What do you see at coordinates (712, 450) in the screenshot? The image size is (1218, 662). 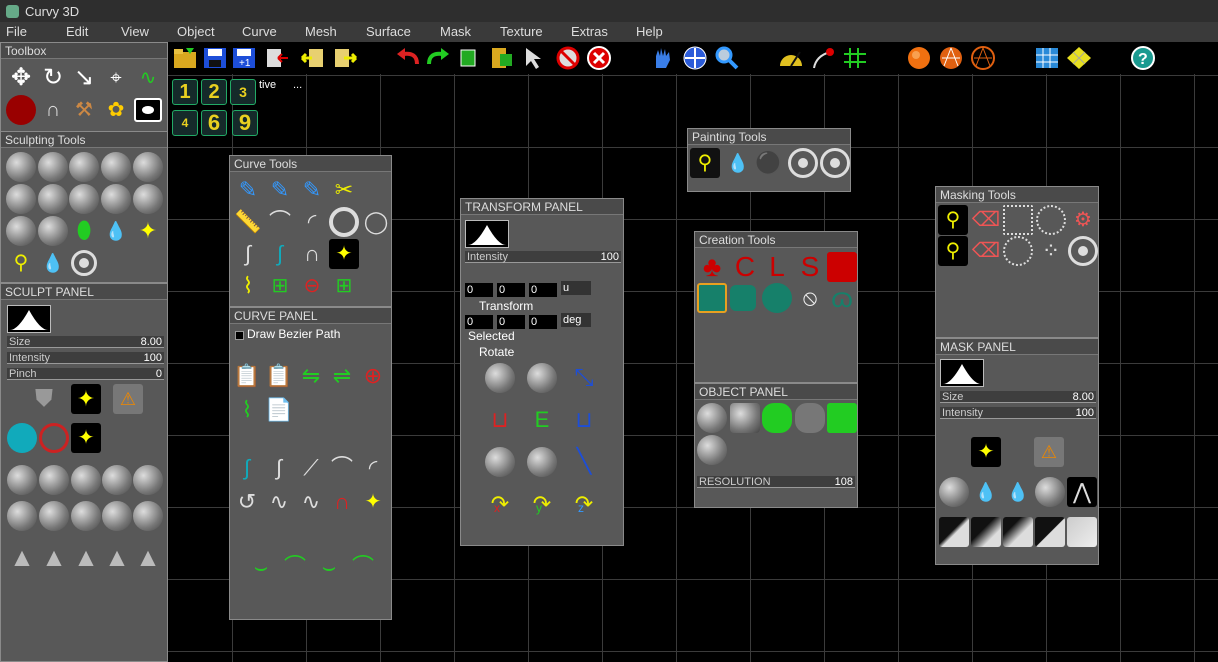 I see `object-polyhedron-icon` at bounding box center [712, 450].